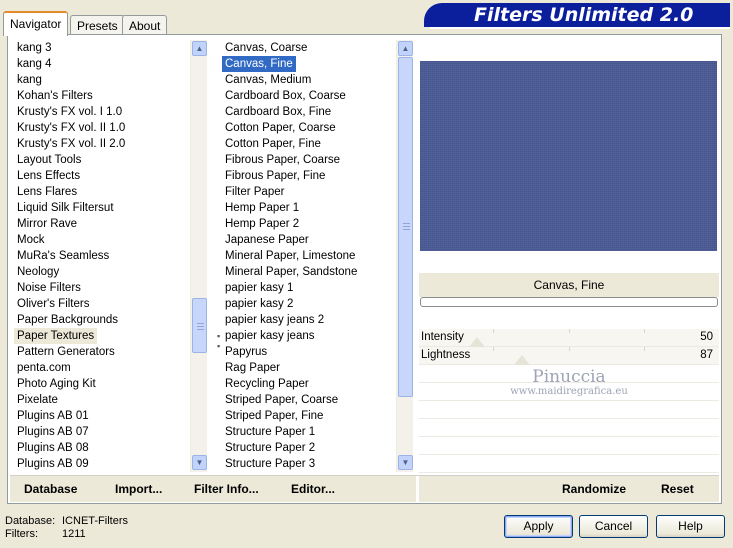  Describe the element at coordinates (309, 352) in the screenshot. I see `list-item: Papyrus` at that location.